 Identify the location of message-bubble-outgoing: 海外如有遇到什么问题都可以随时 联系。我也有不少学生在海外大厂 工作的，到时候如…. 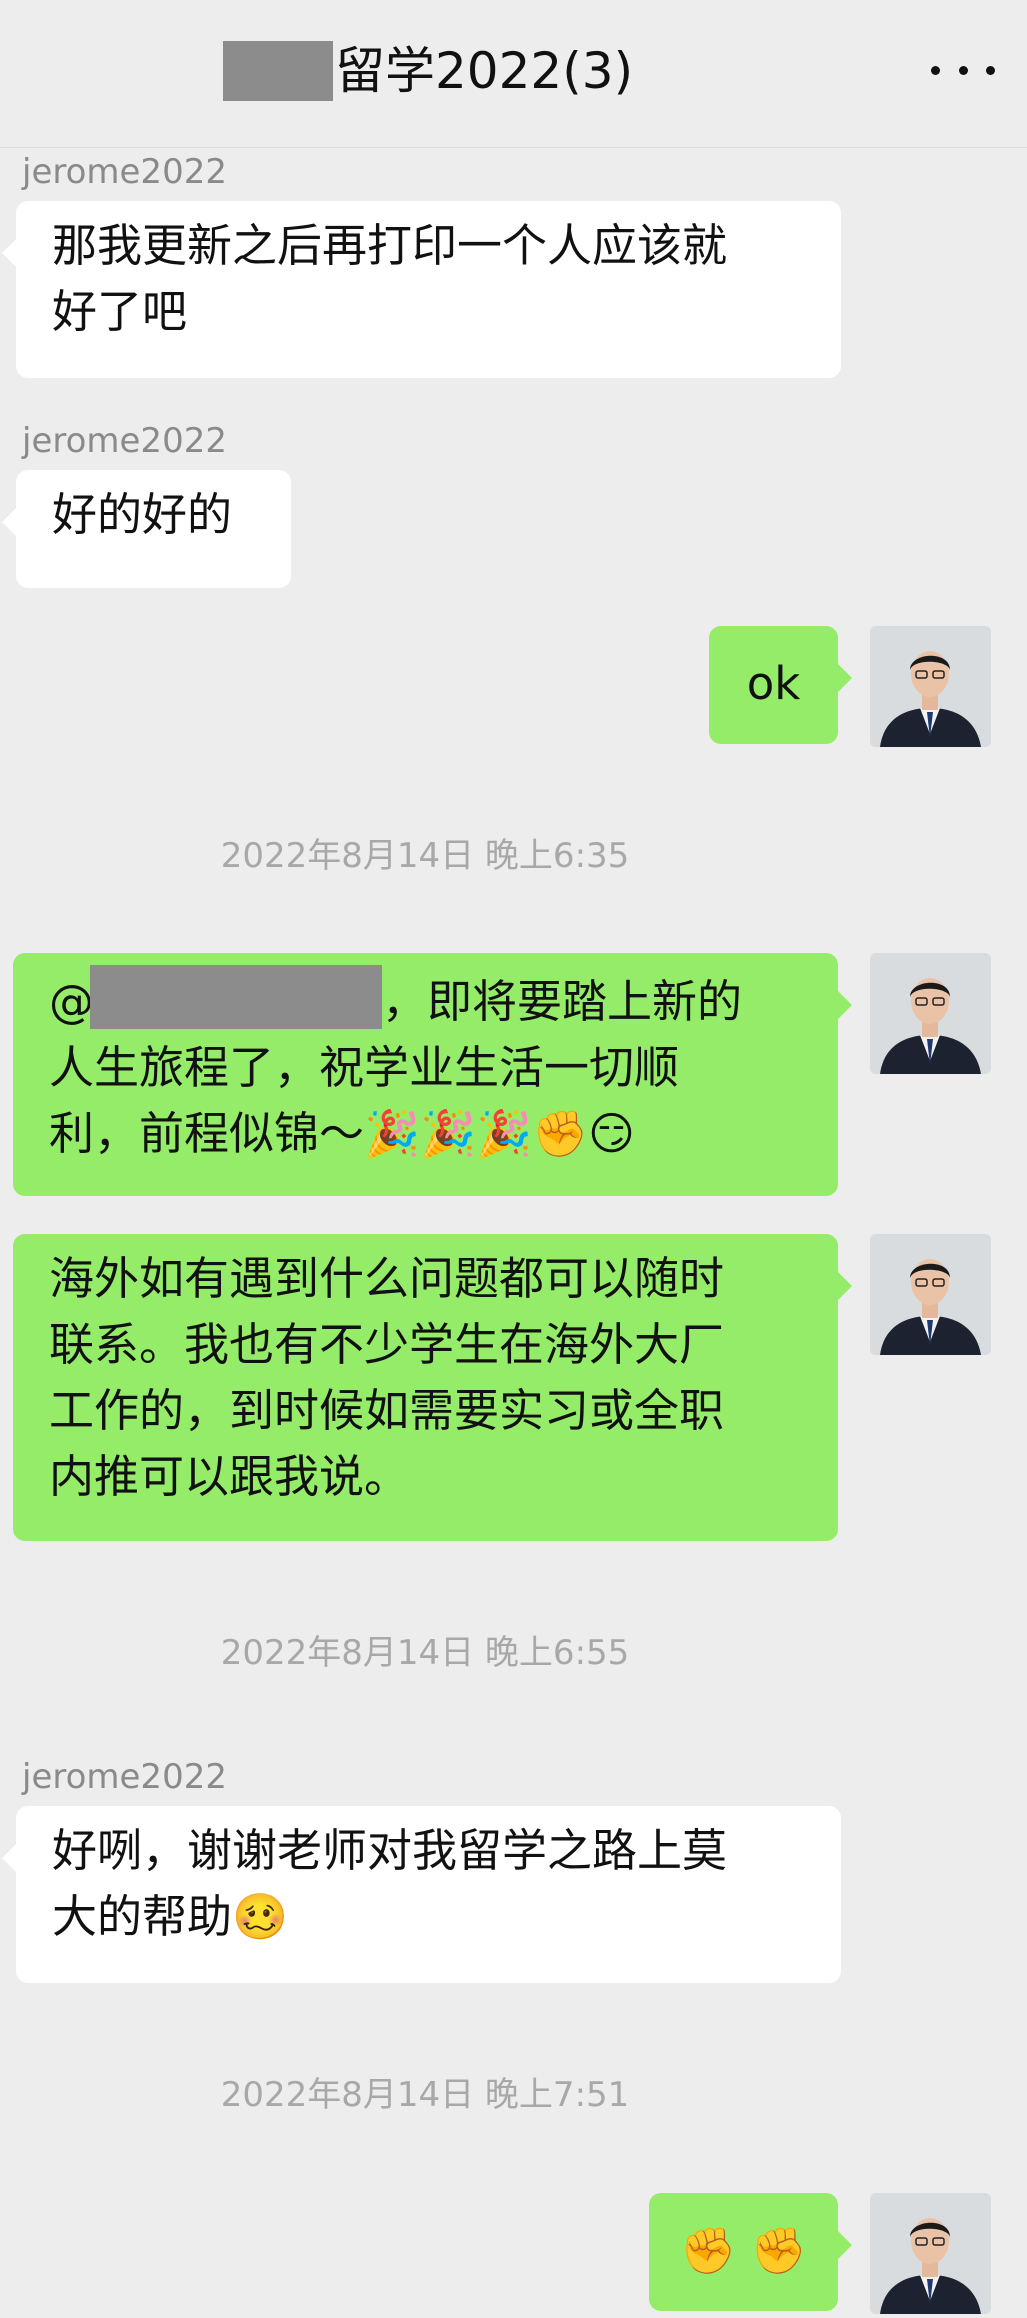
(432, 1387).